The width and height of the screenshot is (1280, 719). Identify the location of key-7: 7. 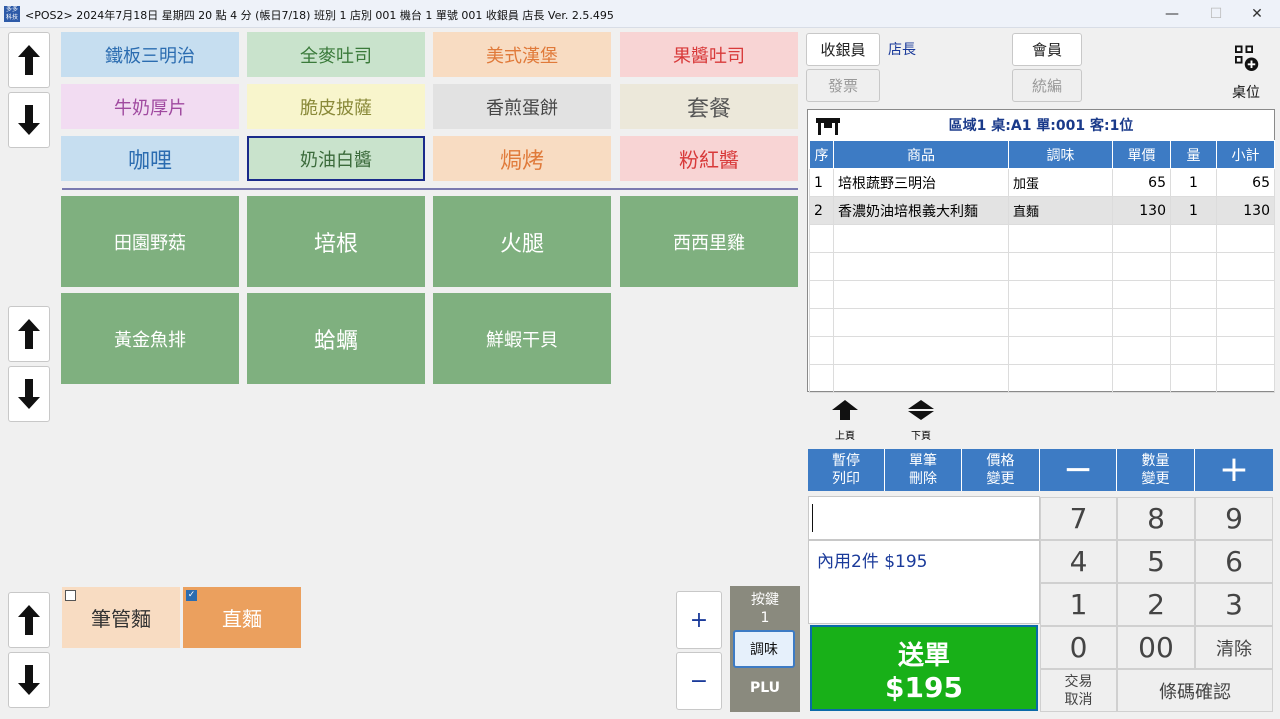
(1078, 518).